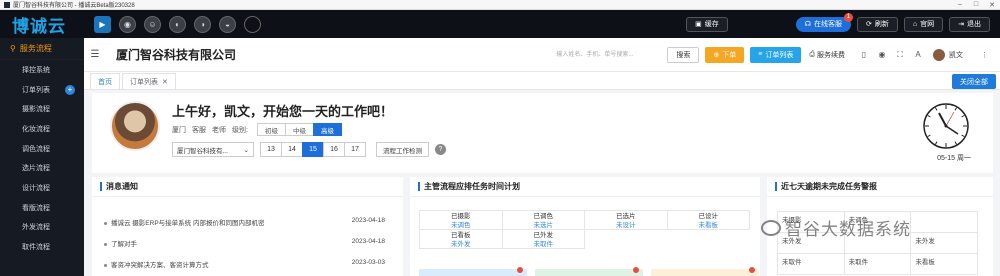 The height and width of the screenshot is (276, 1000). What do you see at coordinates (708, 220) in the screenshot?
I see `schedule-cell: 已设计 未看板` at bounding box center [708, 220].